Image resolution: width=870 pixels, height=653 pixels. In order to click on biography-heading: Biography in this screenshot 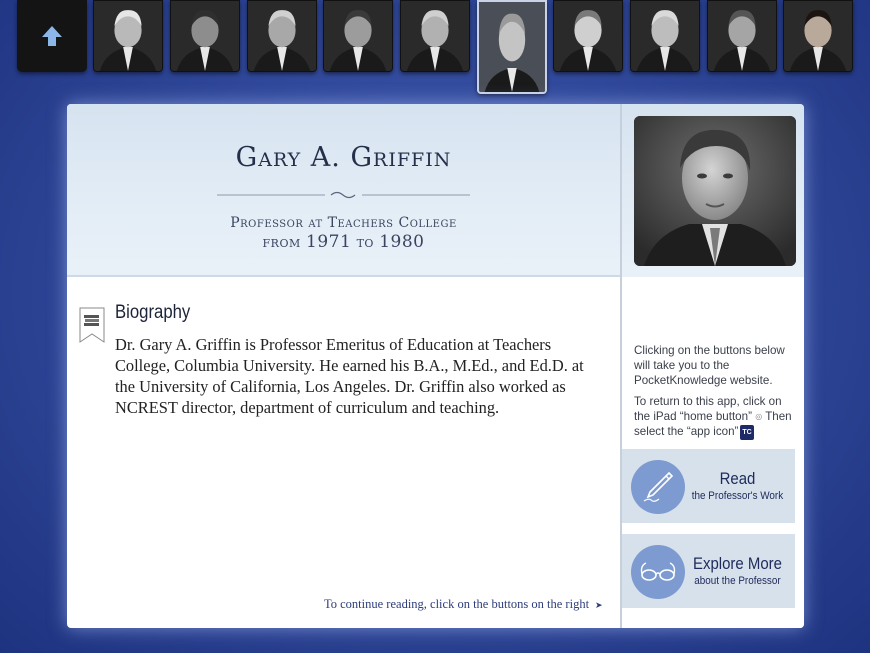, I will do `click(153, 312)`.